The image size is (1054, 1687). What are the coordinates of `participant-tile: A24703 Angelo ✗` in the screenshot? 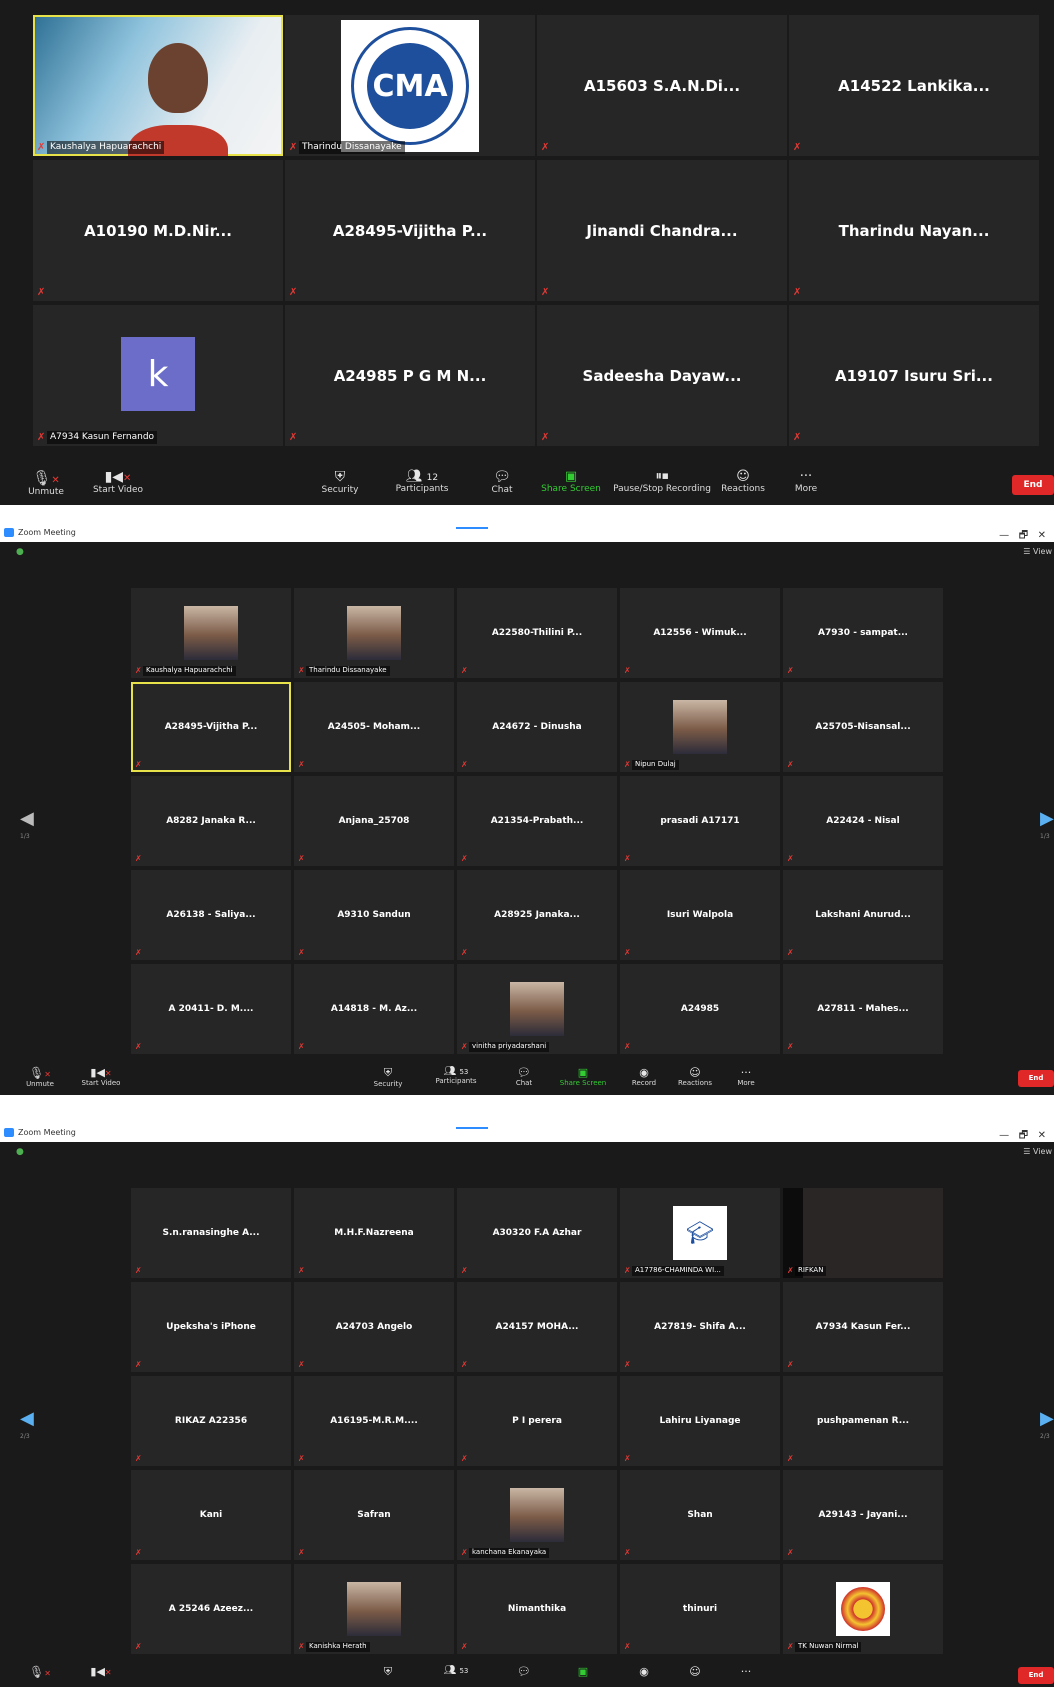 It's located at (374, 1327).